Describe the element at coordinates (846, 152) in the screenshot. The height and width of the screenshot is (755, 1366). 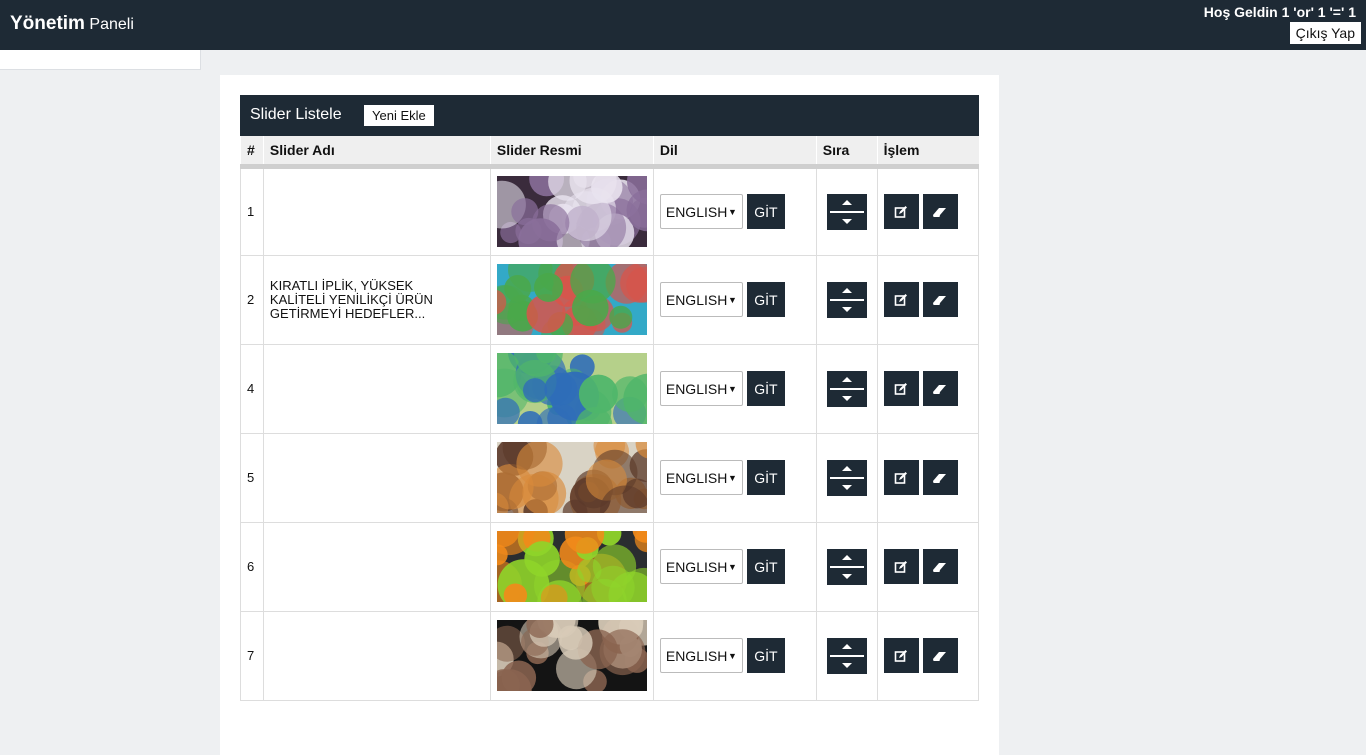
I see `column-header-order: Sıra` at that location.